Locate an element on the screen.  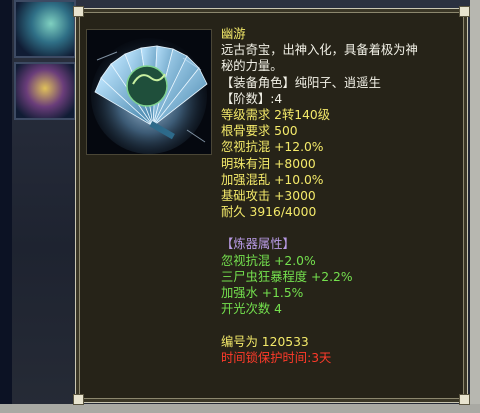
time-lock-value: 3天 is located at coordinates (321, 357).